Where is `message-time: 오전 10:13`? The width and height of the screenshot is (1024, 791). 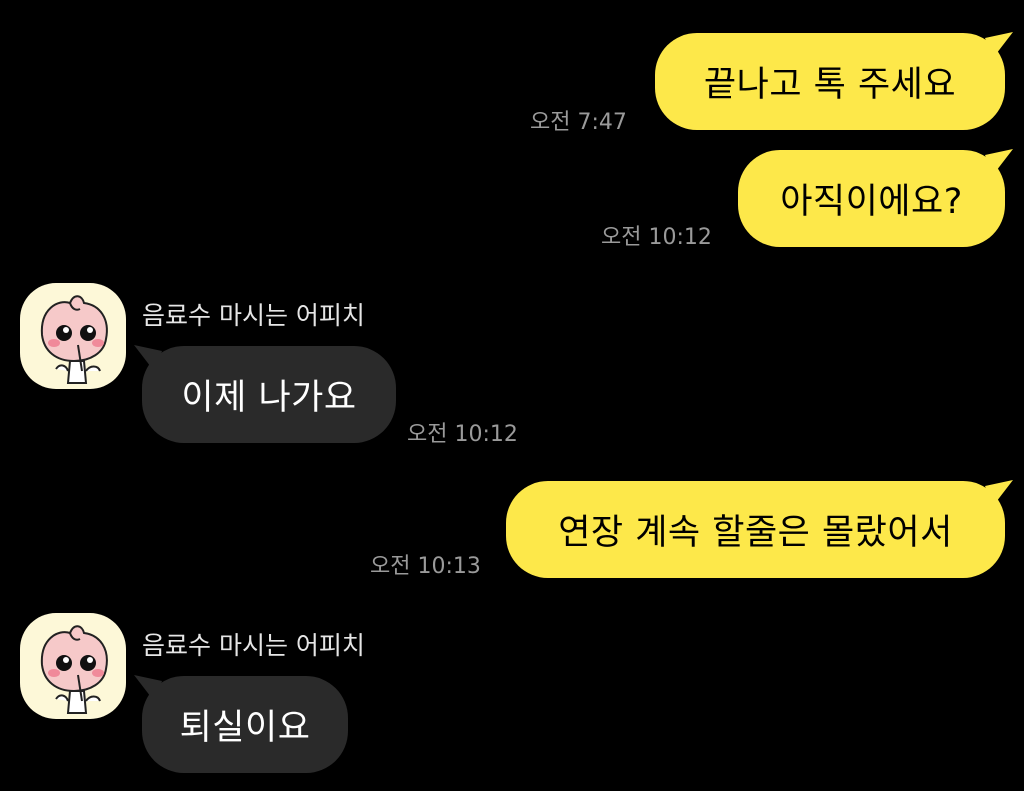 message-time: 오전 10:13 is located at coordinates (425, 566).